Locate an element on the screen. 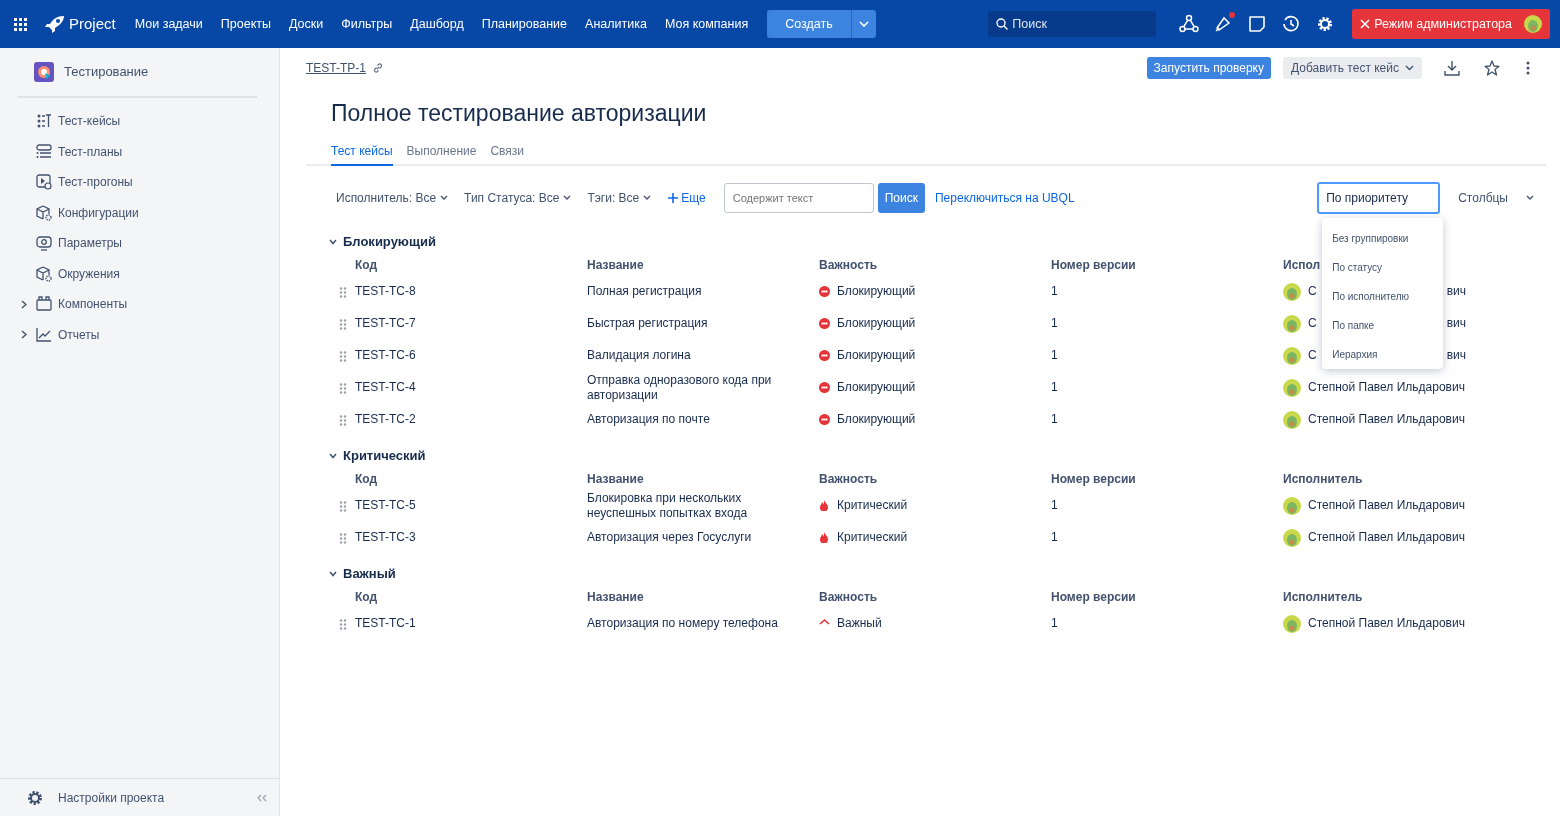 The image size is (1560, 816). link-icon is located at coordinates (378, 68).